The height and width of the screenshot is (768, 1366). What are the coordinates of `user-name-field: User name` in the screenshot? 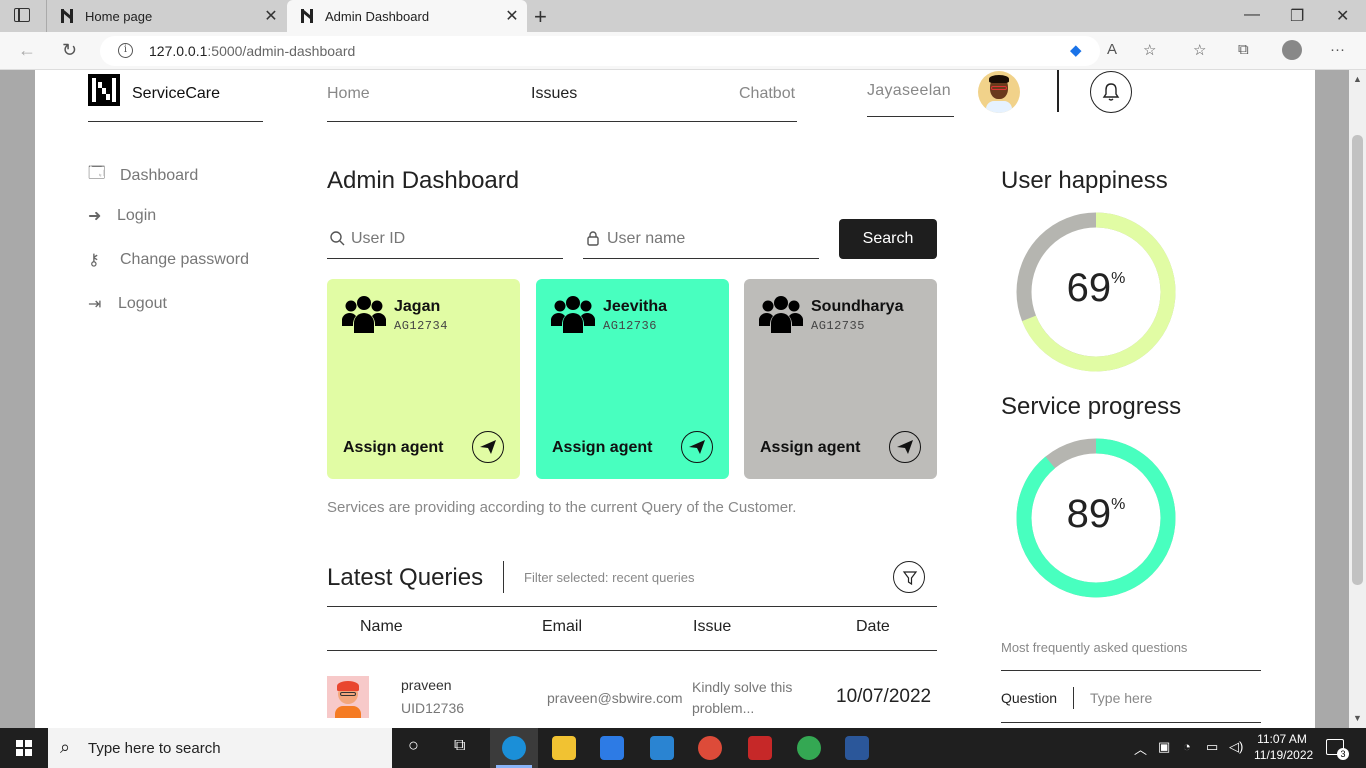 It's located at (701, 237).